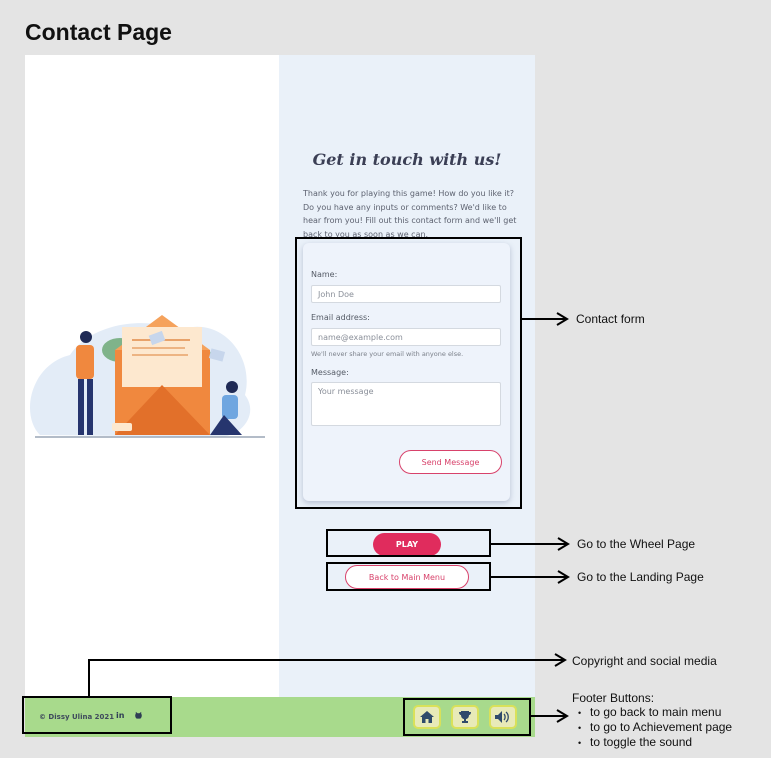  Describe the element at coordinates (407, 159) in the screenshot. I see `contact-heading: Get in touch with us!` at that location.